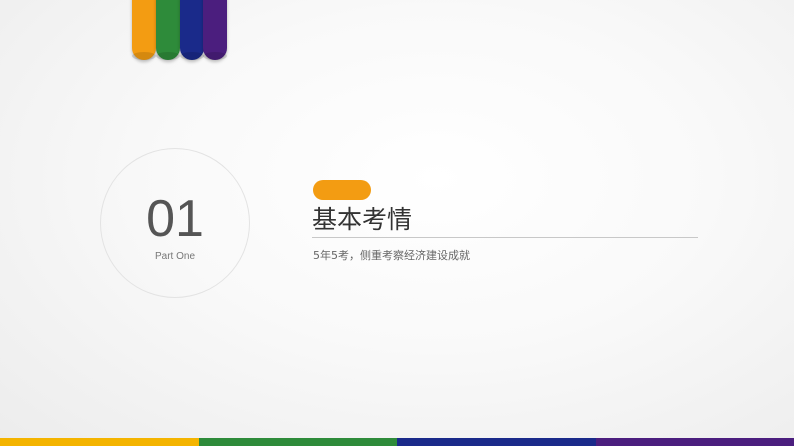 The height and width of the screenshot is (446, 794). What do you see at coordinates (391, 255) in the screenshot?
I see `section-subtitle: 5年5考，侧重考察经济建设成就` at bounding box center [391, 255].